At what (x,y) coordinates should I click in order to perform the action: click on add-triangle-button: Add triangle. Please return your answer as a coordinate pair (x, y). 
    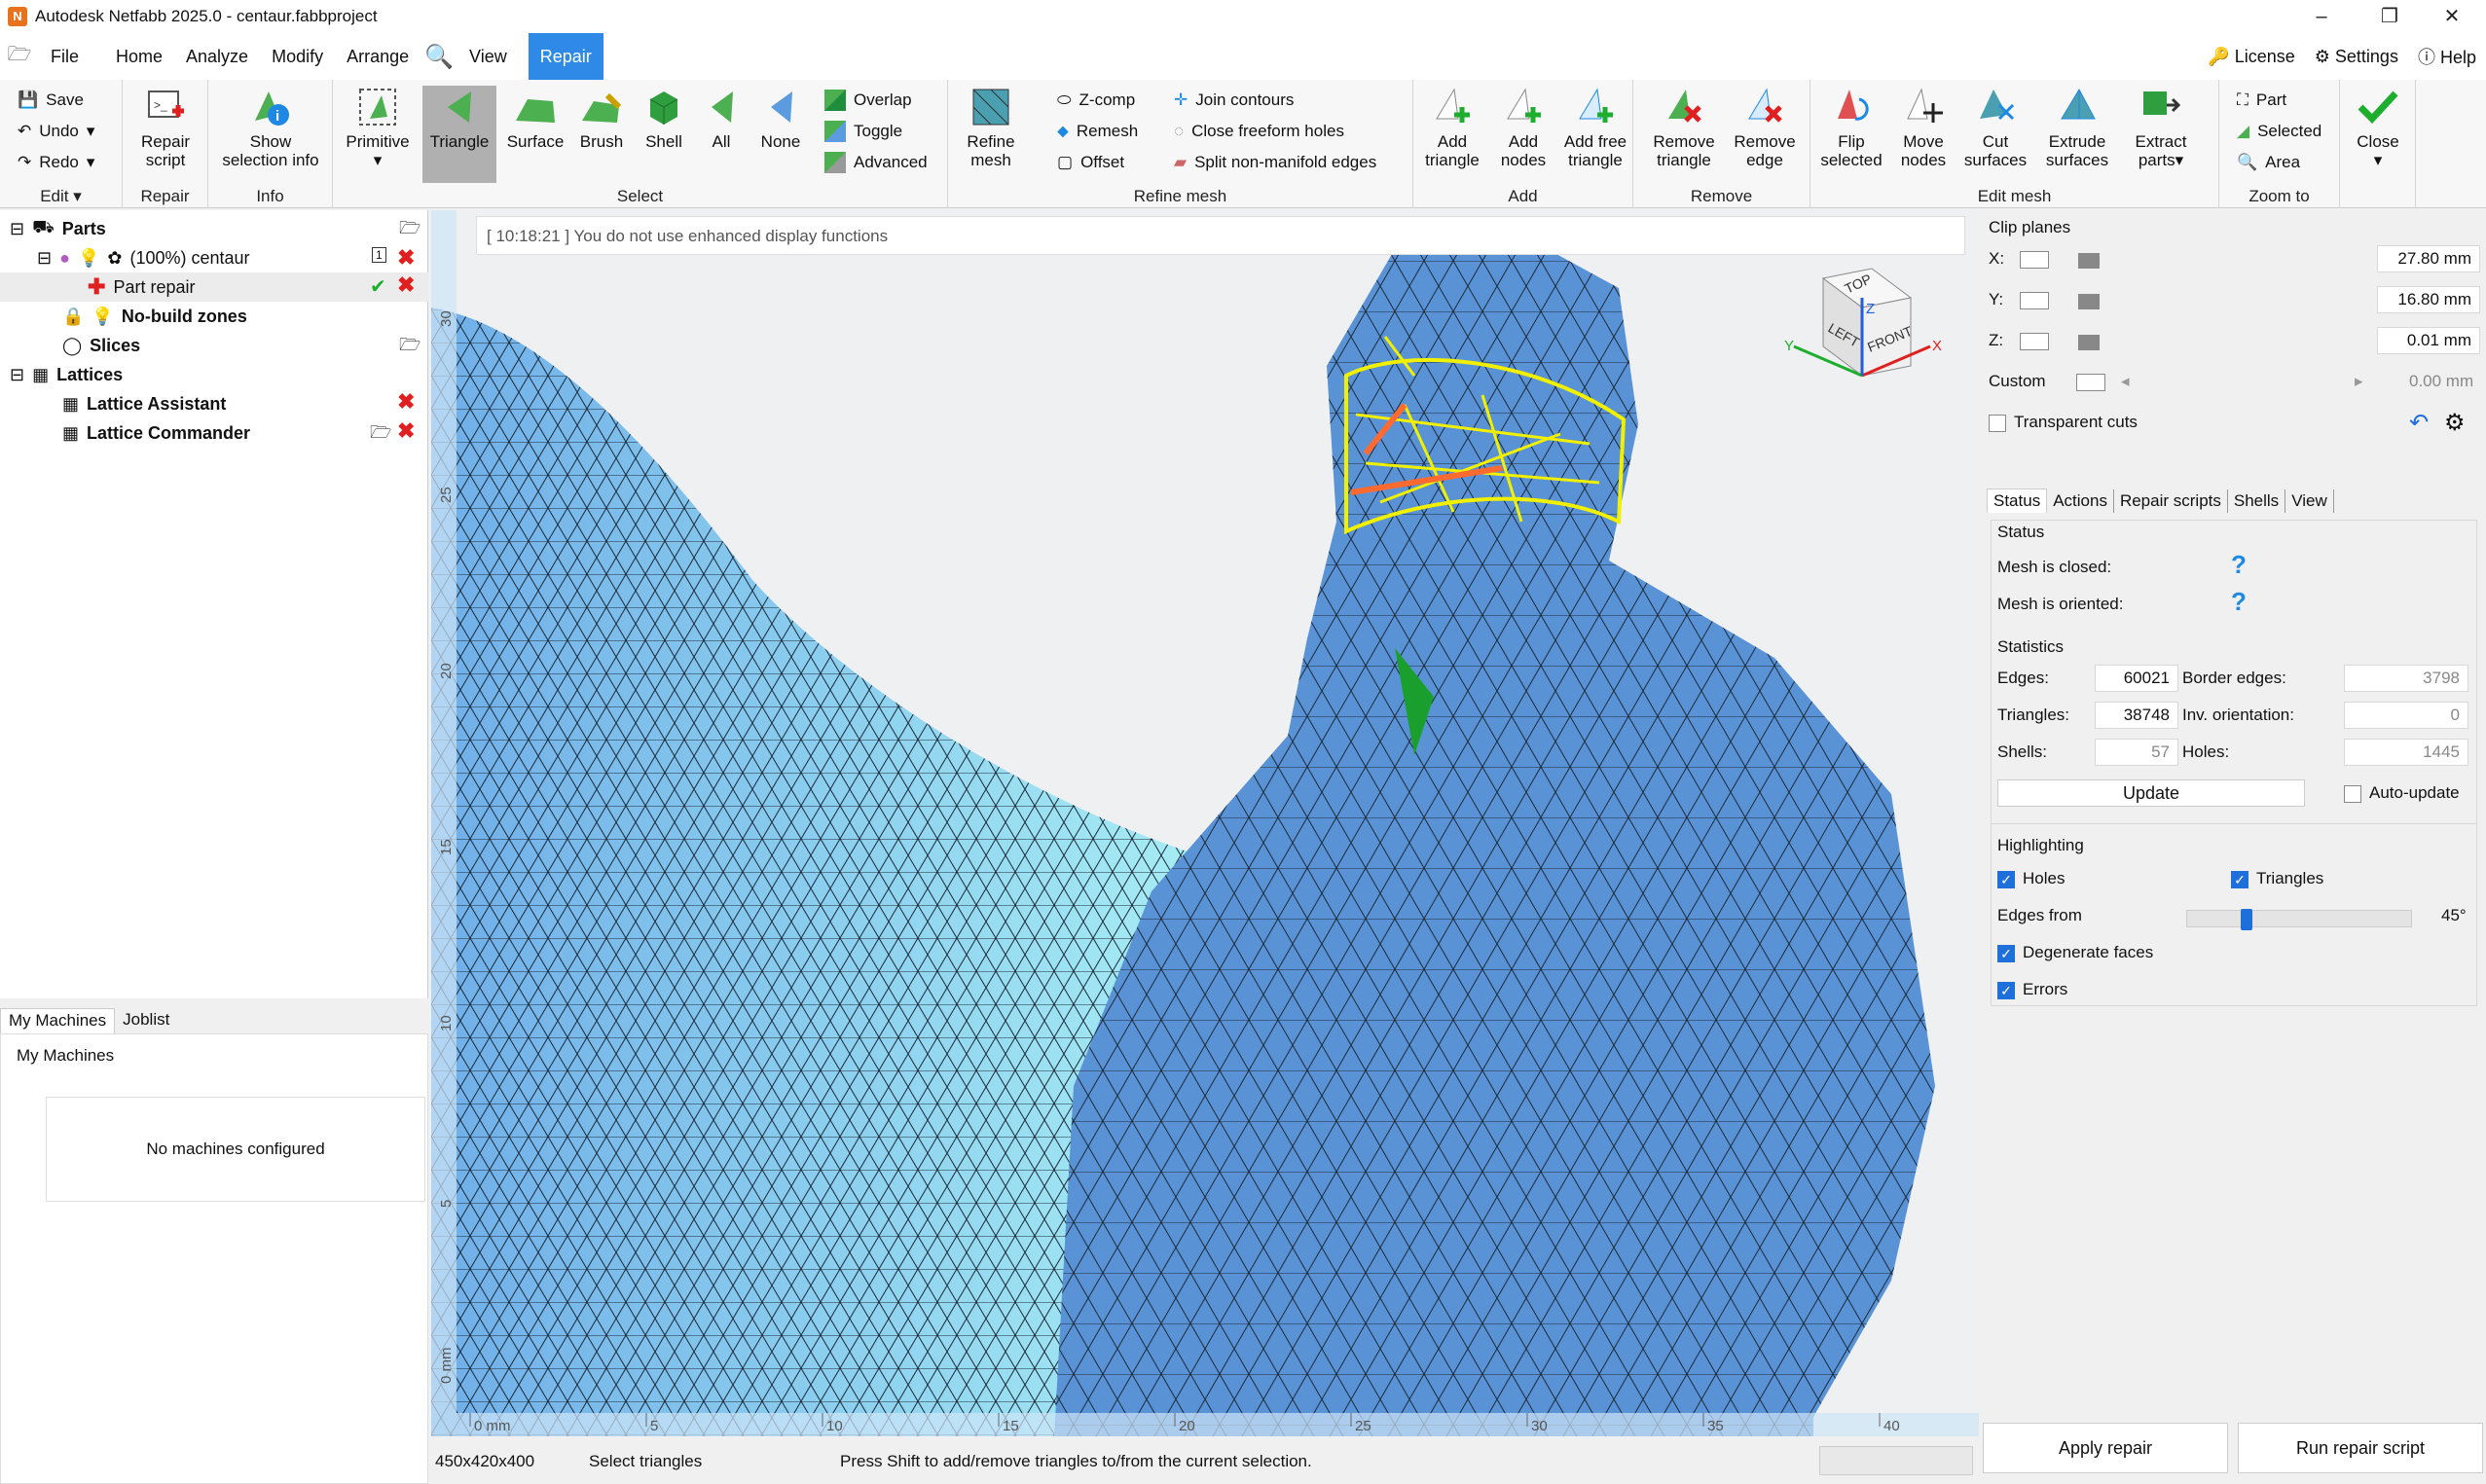
    Looking at the image, I should click on (1452, 127).